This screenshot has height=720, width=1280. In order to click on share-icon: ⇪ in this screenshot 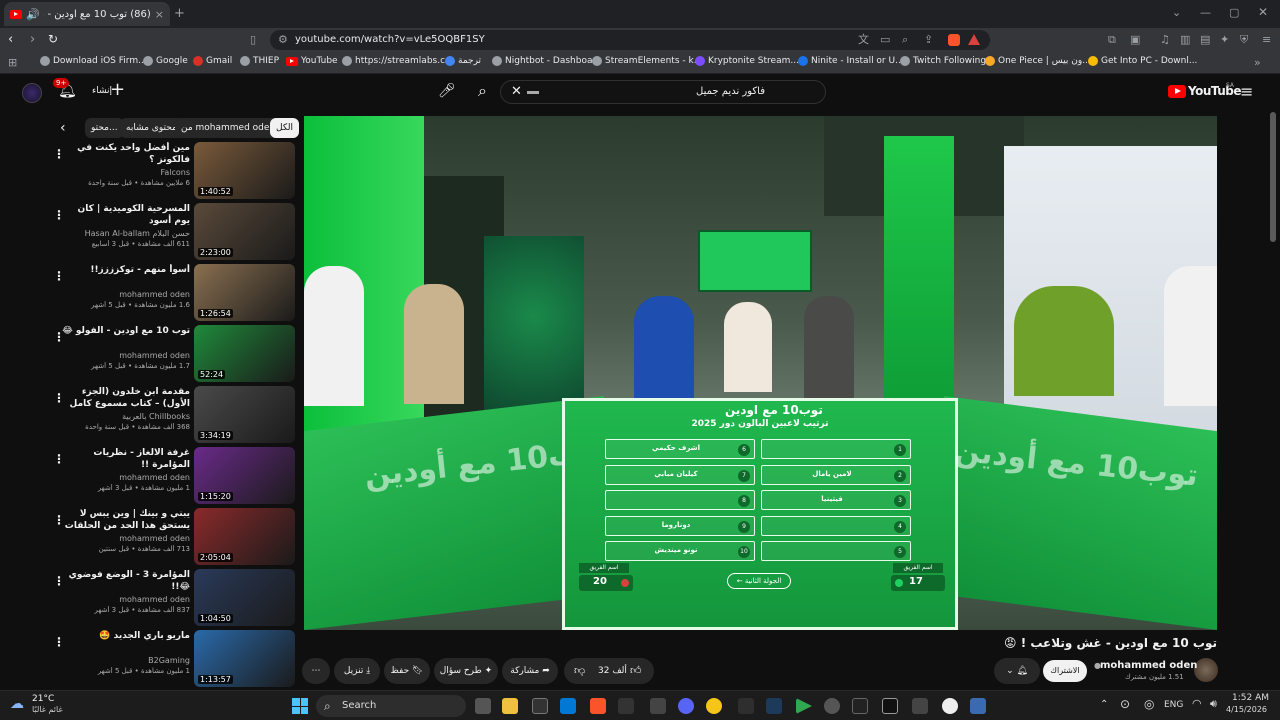, I will do `click(928, 40)`.